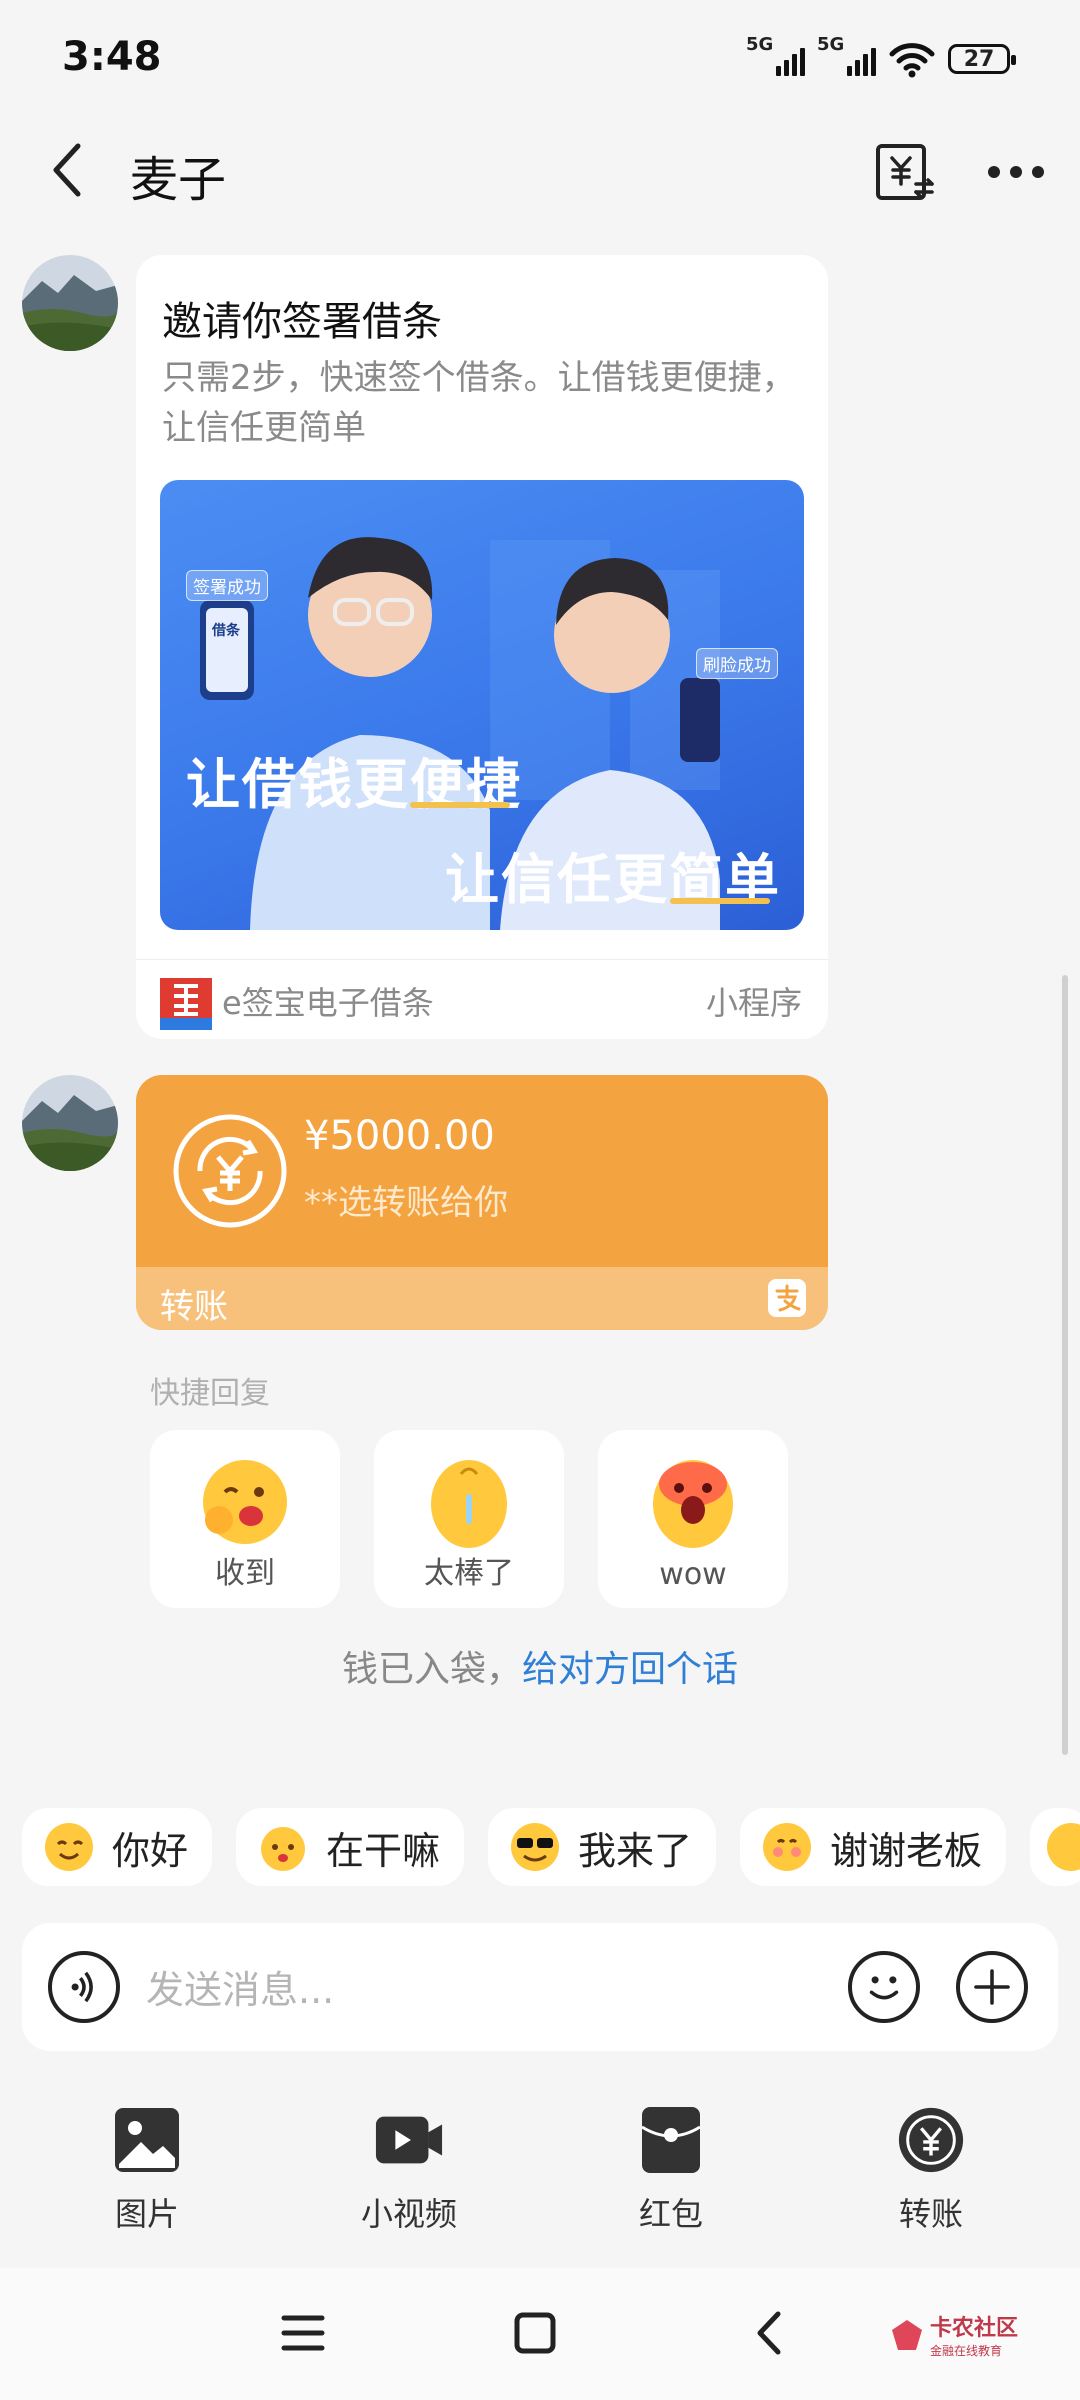  What do you see at coordinates (693, 1504) in the screenshot?
I see `shocked-emoji-icon` at bounding box center [693, 1504].